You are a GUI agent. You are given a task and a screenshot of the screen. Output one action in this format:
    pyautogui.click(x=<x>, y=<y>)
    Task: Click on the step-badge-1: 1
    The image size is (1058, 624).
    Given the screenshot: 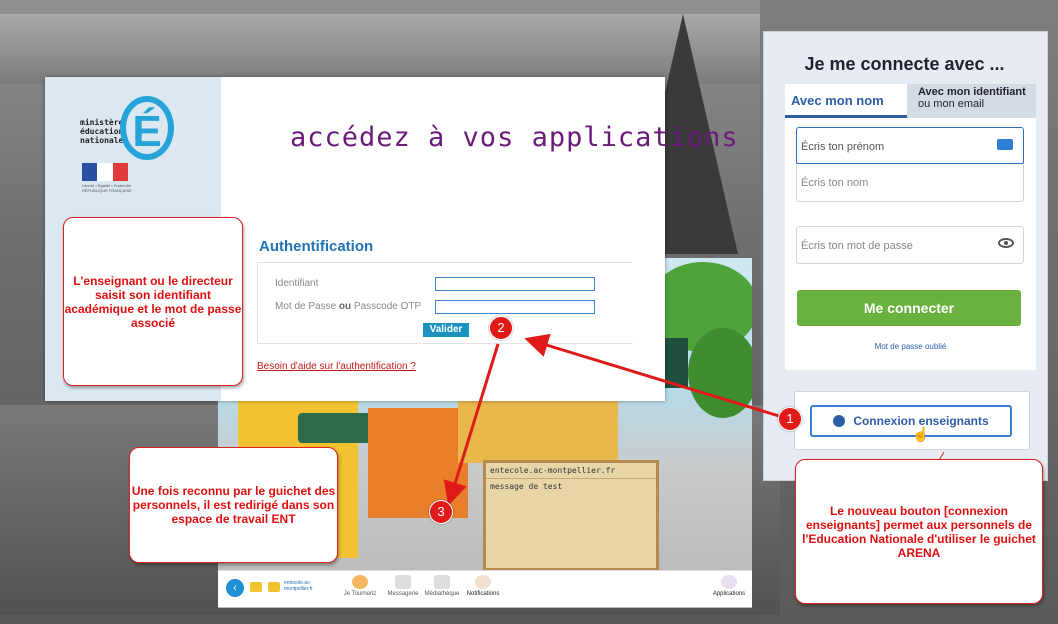 What is the action you would take?
    pyautogui.click(x=790, y=419)
    